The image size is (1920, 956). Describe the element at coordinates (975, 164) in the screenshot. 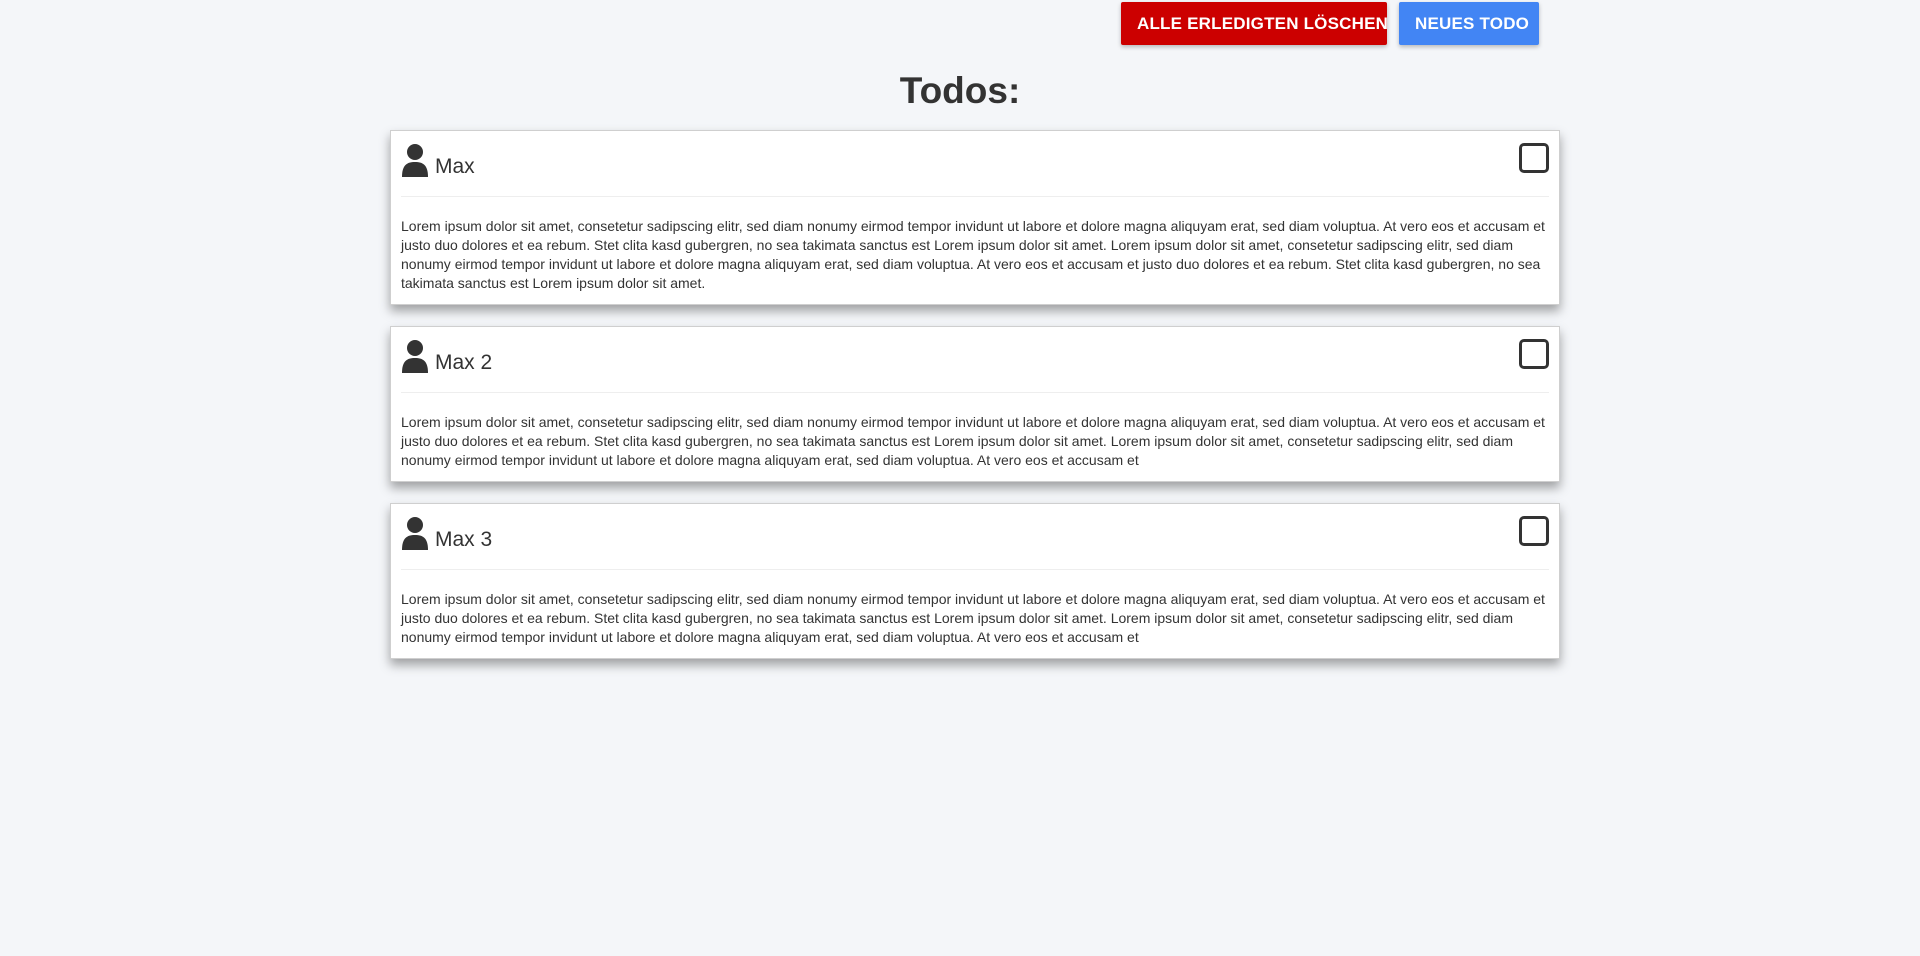

I see `todo-header: Max` at that location.